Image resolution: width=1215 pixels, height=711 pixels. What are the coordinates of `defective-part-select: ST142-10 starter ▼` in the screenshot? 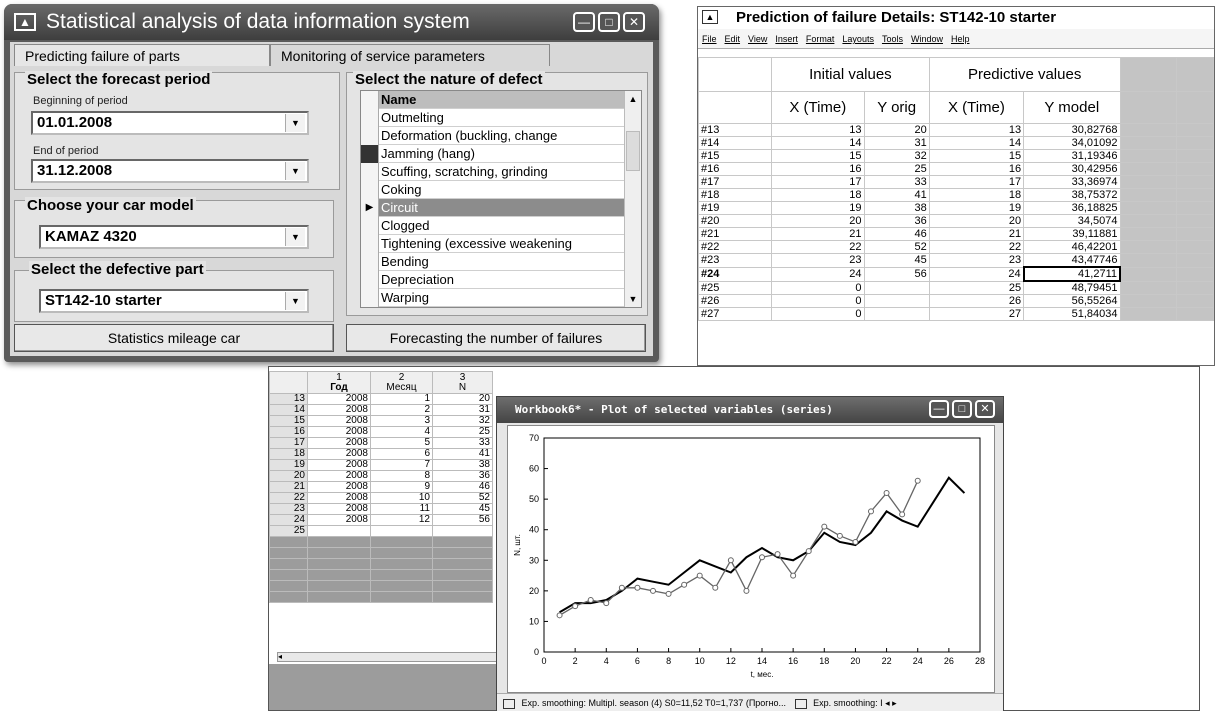 It's located at (174, 301).